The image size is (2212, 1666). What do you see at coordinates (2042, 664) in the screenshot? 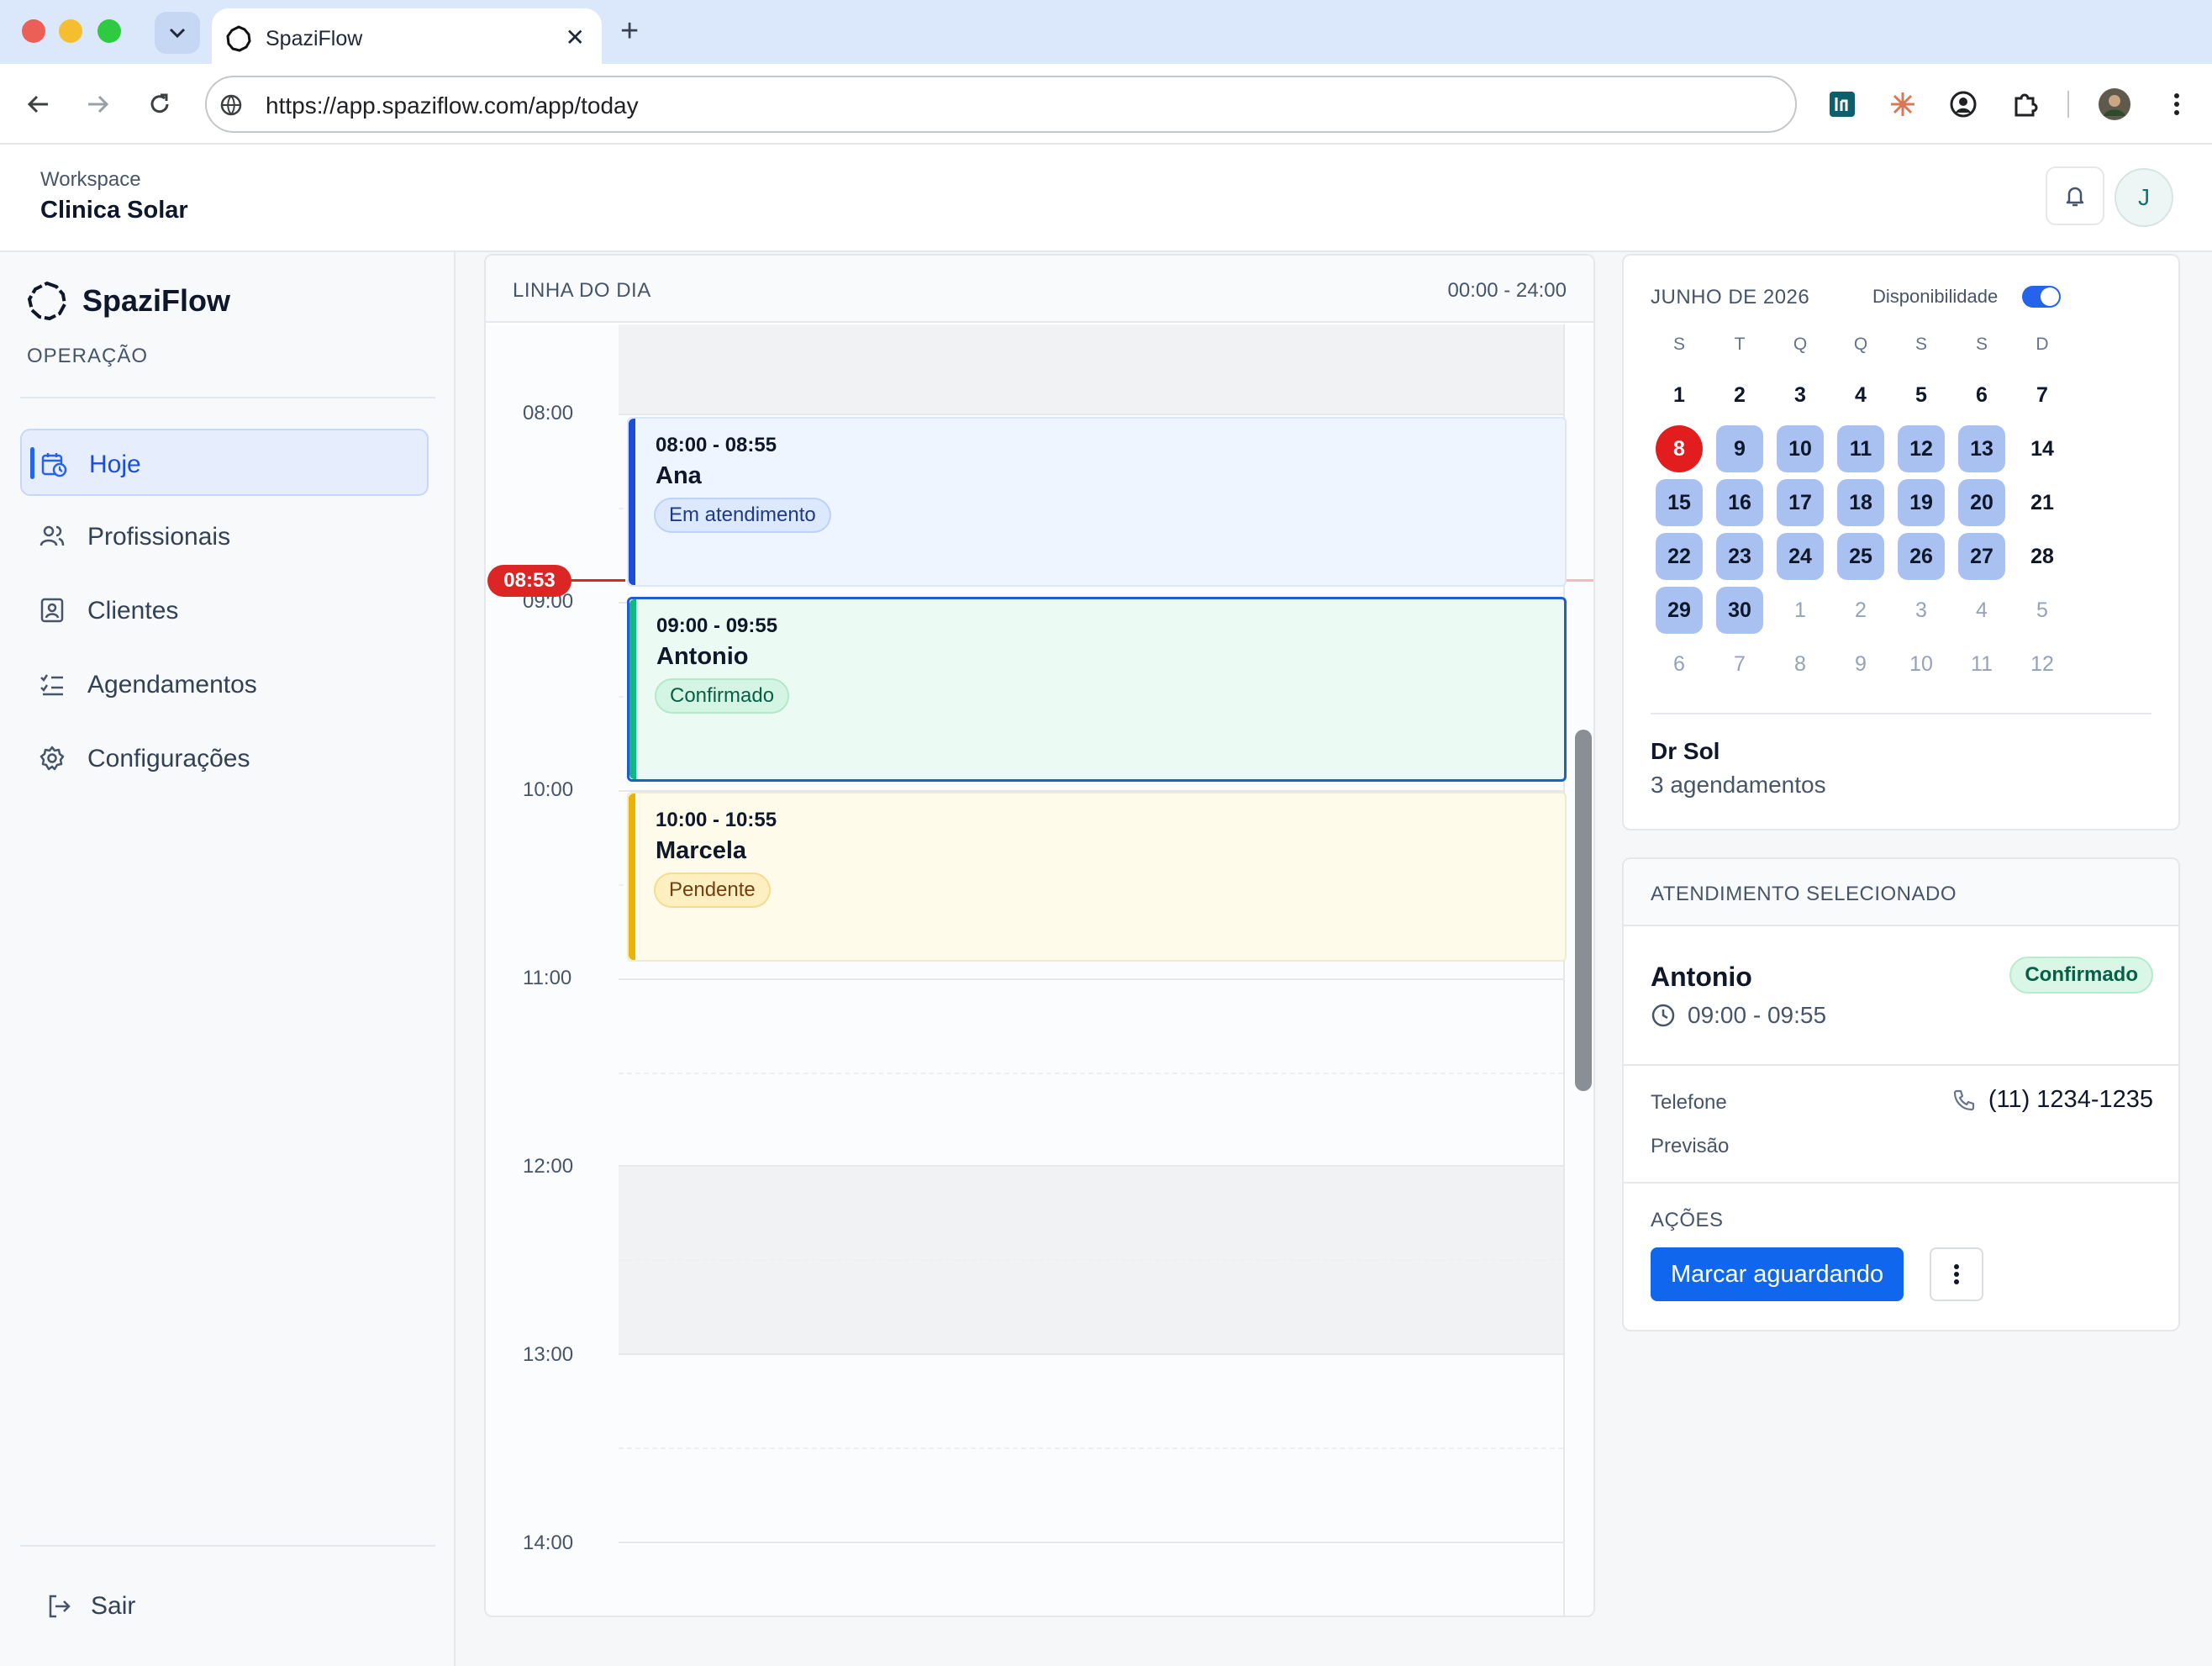
I see `calendar-day-other-month: 12` at bounding box center [2042, 664].